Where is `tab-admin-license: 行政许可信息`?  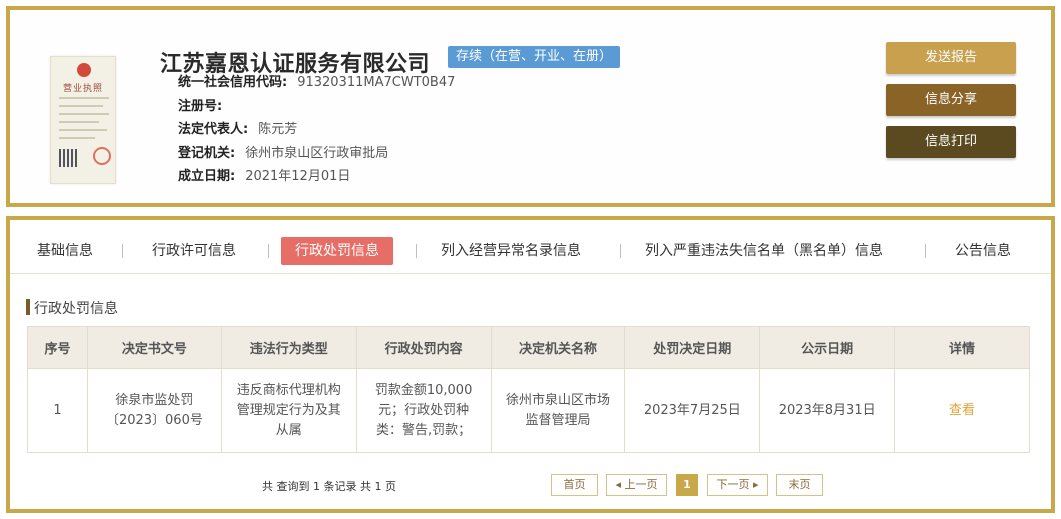
tab-admin-license: 行政许可信息 is located at coordinates (194, 251).